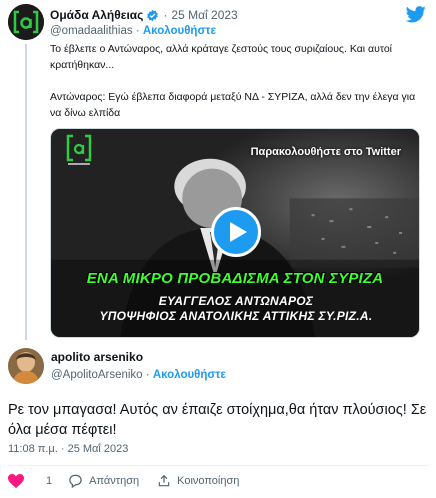 The image size is (436, 498). Describe the element at coordinates (164, 480) in the screenshot. I see `share-upload-icon` at that location.